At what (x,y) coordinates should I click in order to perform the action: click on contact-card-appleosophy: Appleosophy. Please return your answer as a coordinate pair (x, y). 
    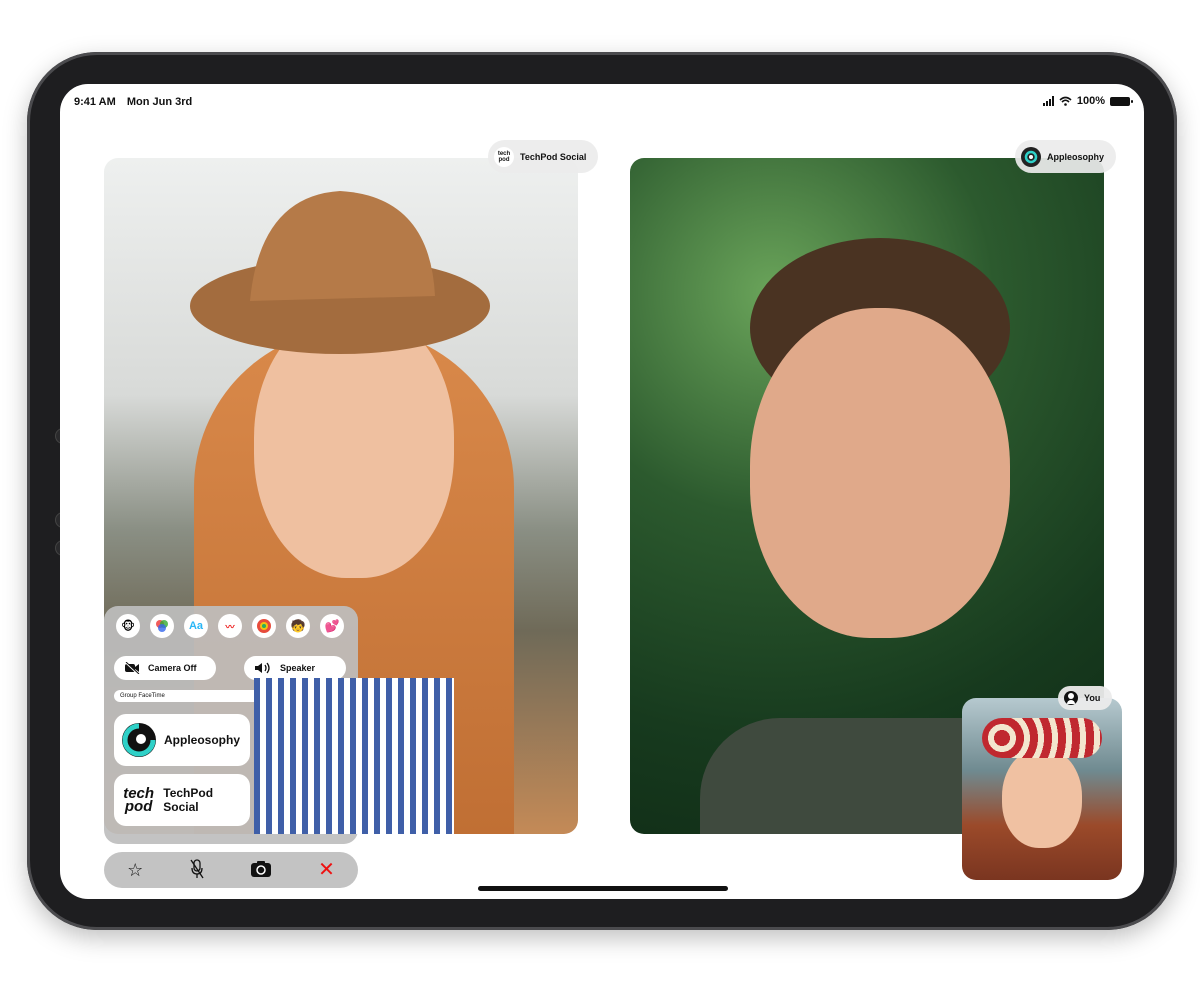
    Looking at the image, I should click on (182, 740).